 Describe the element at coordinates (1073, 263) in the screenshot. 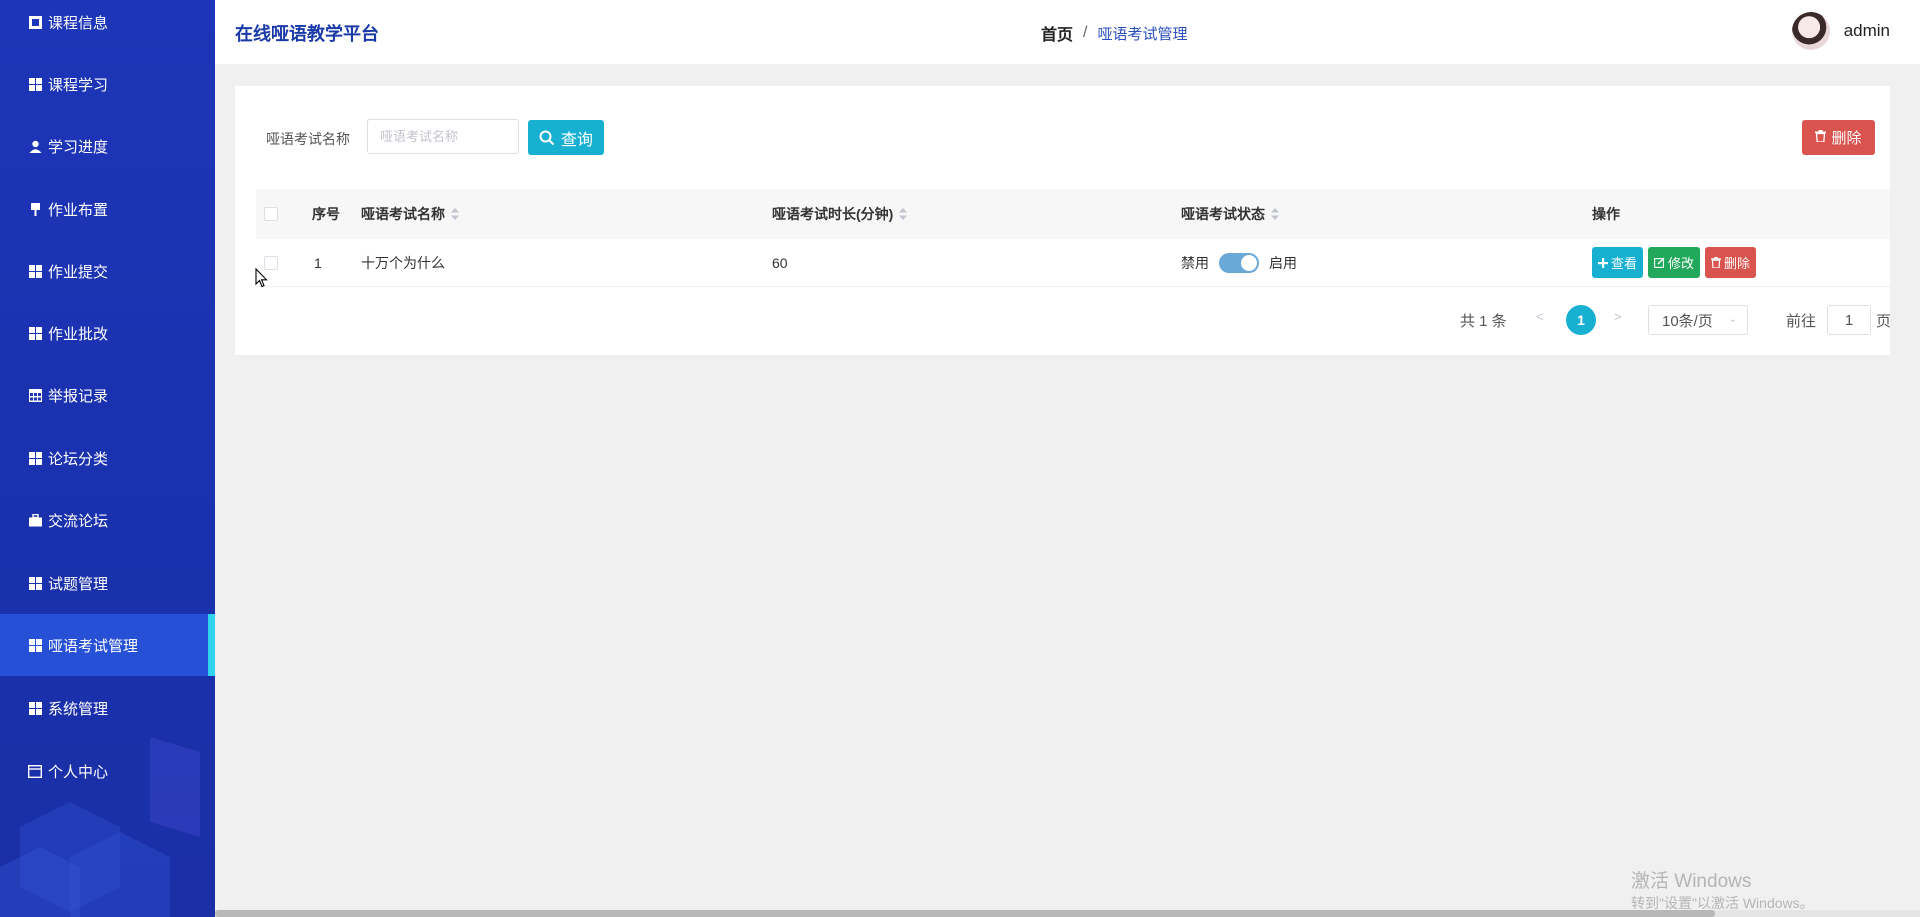

I see `table-row: 1 十万个为什么 60 禁用 启用 查看 修改 删除` at that location.